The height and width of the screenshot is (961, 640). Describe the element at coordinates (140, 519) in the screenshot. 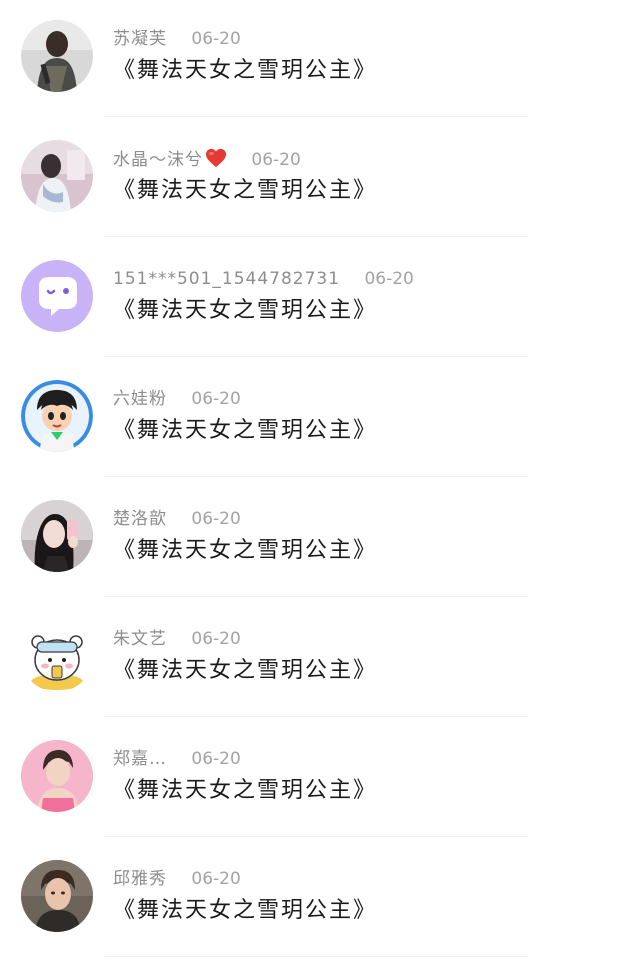

I see `username: 楚洛歆` at that location.